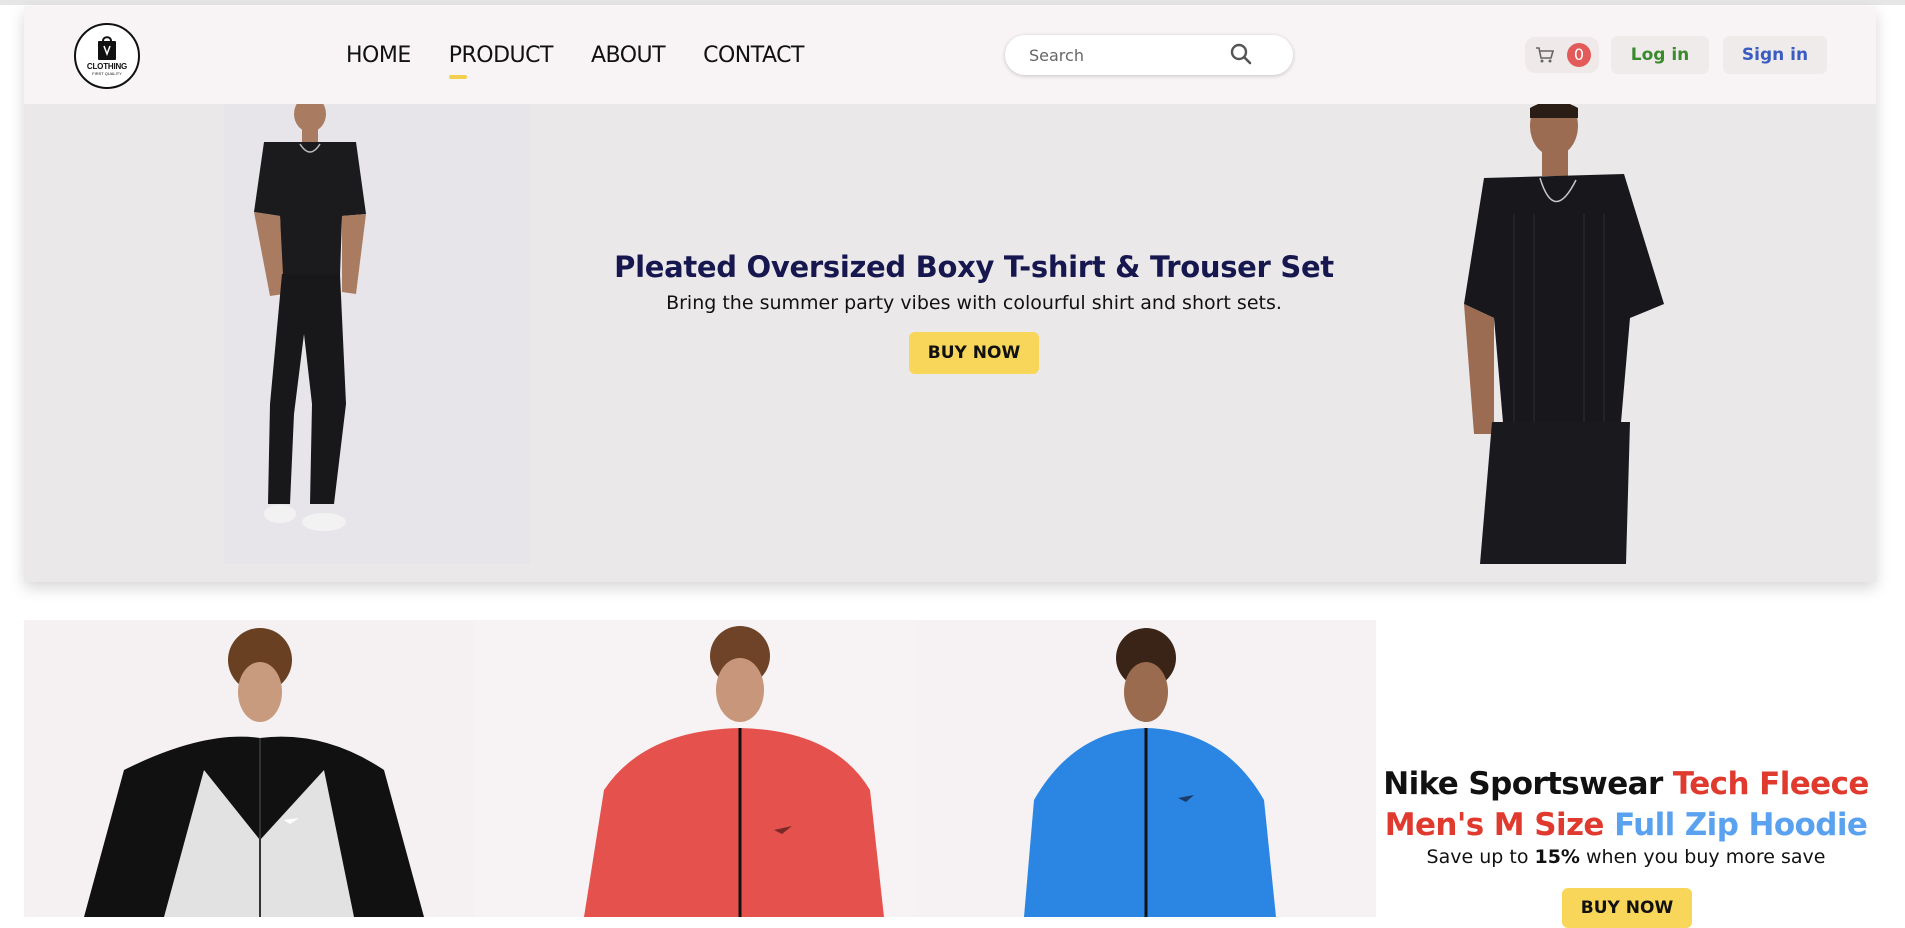 The image size is (1905, 928). What do you see at coordinates (377, 334) in the screenshot?
I see `hero-model-image-left` at bounding box center [377, 334].